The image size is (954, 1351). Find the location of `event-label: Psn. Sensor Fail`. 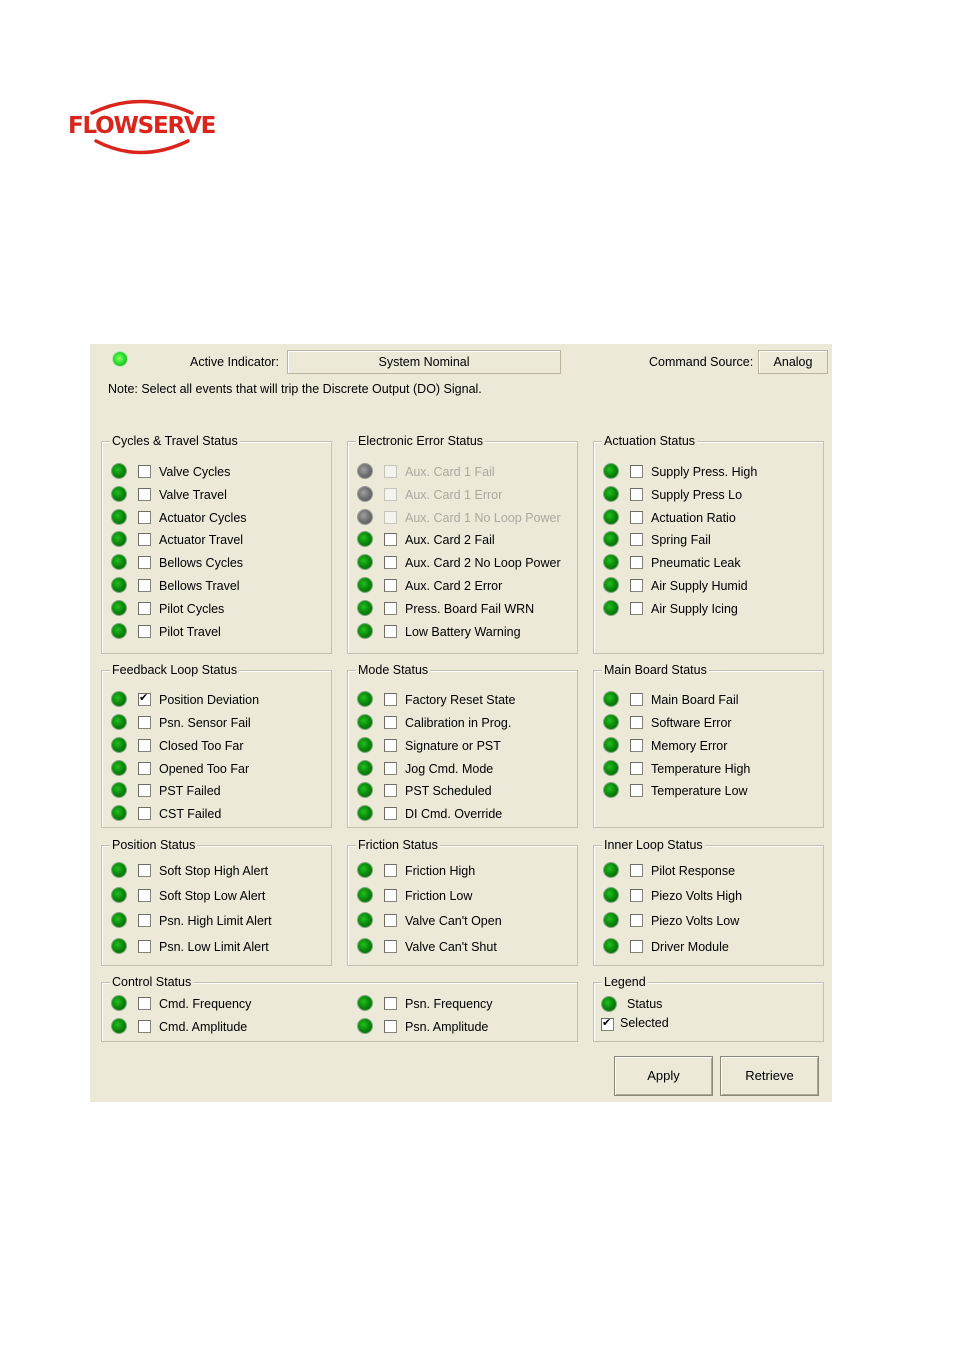

event-label: Psn. Sensor Fail is located at coordinates (205, 723).